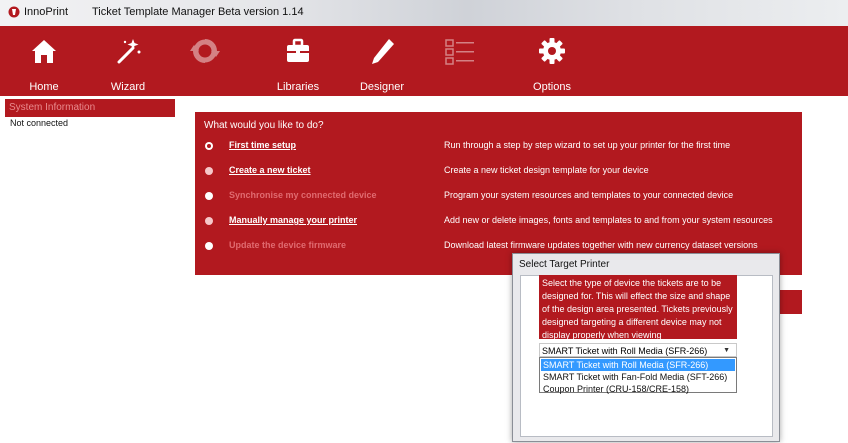 The height and width of the screenshot is (443, 848). I want to click on system-information-header: System Information, so click(90, 108).